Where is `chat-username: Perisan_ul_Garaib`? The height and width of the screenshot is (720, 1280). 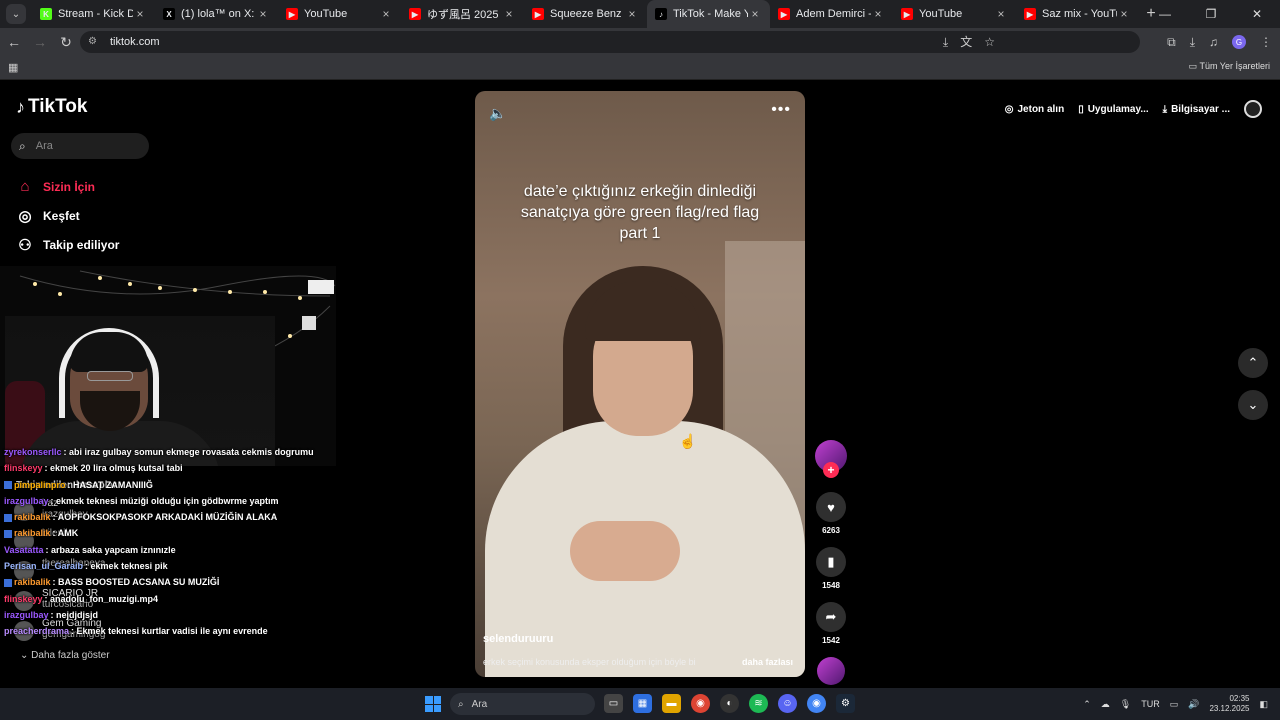 chat-username: Perisan_ul_Garaib is located at coordinates (43, 566).